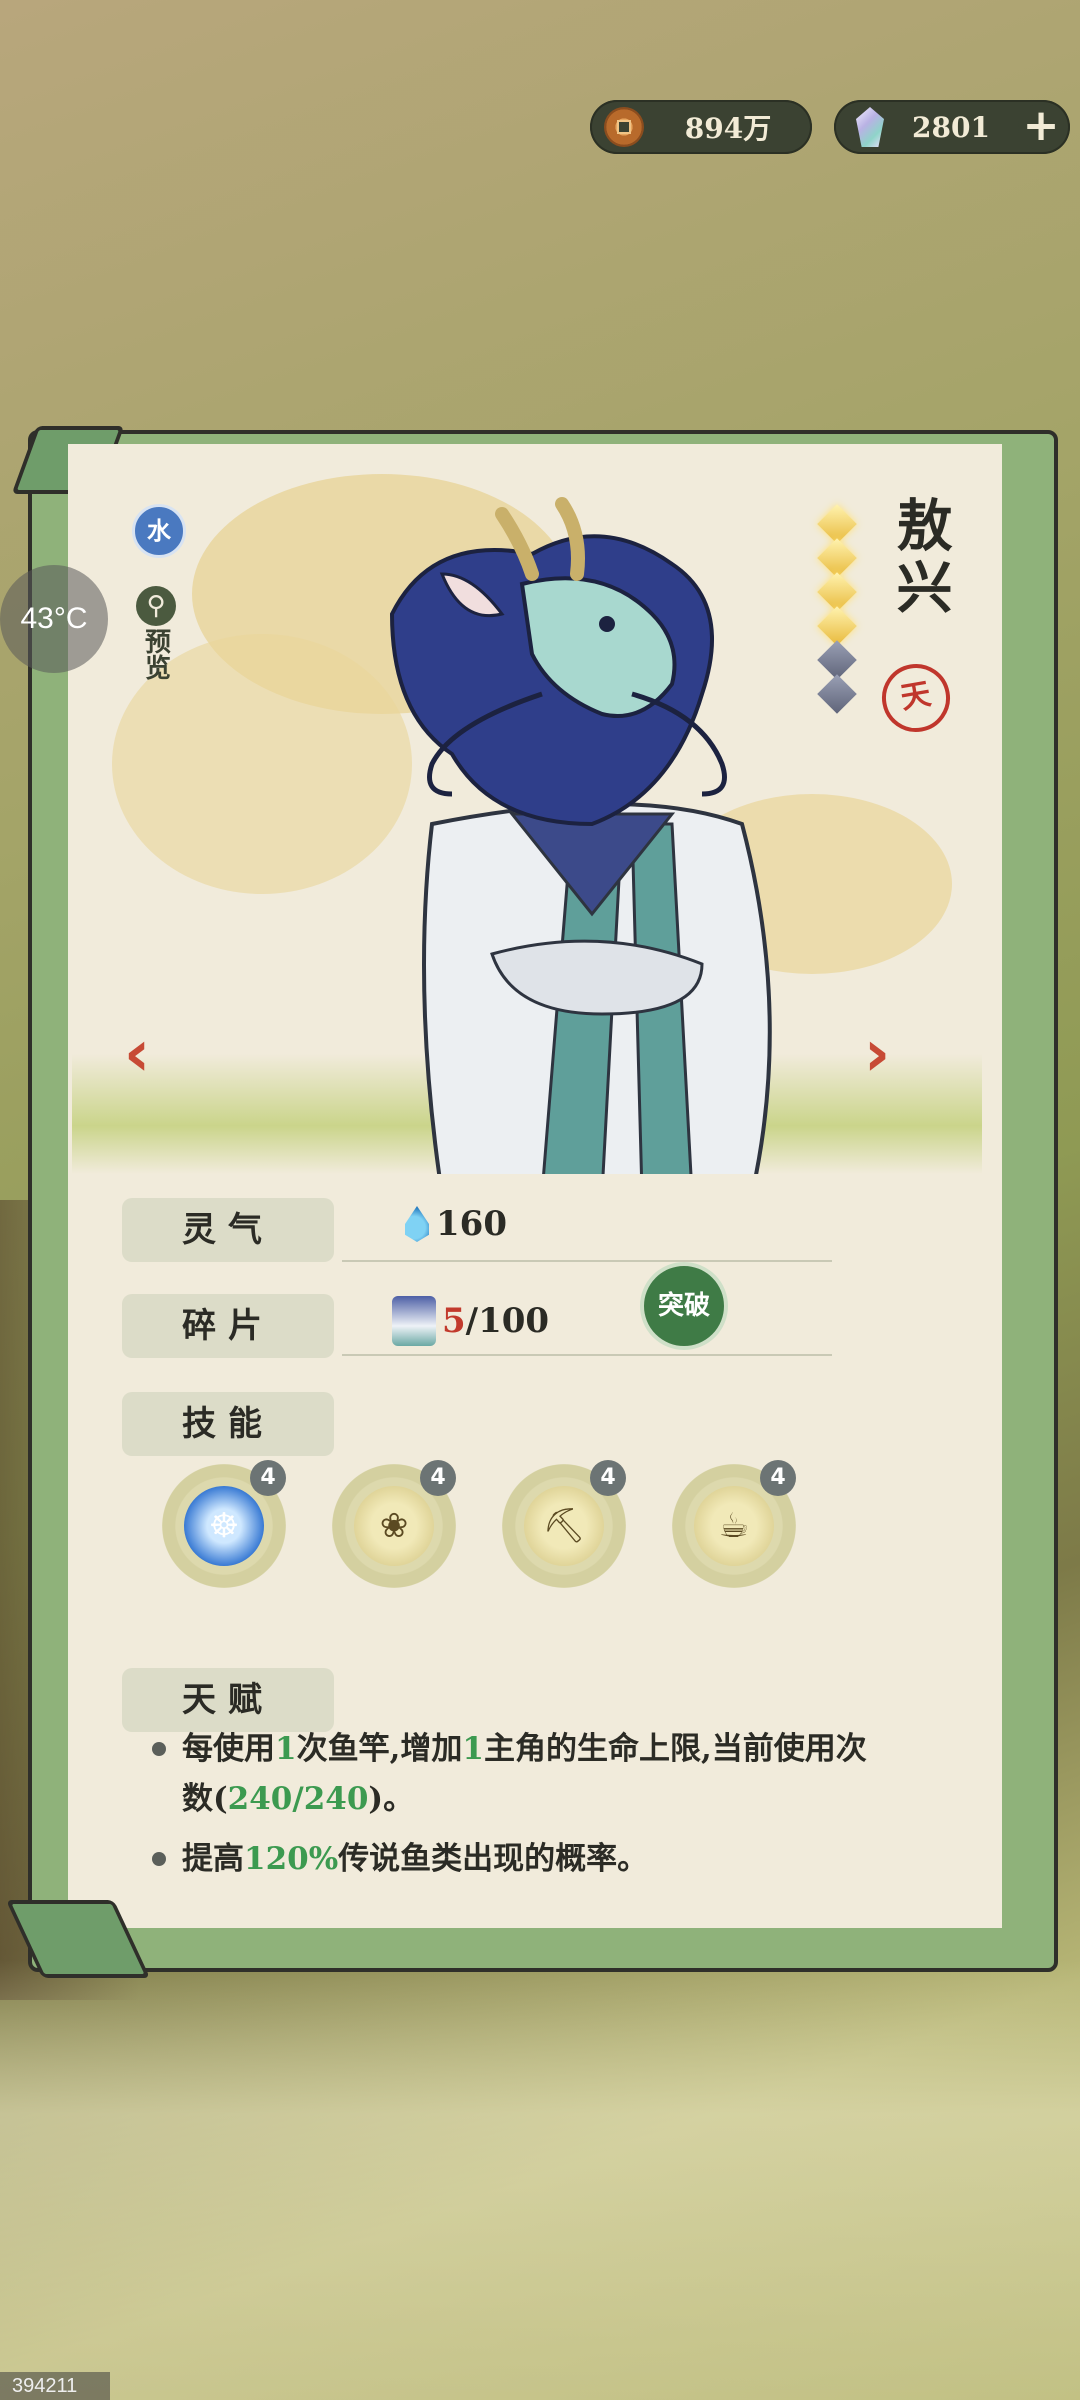 The image size is (1080, 2400). Describe the element at coordinates (55, 2386) in the screenshot. I see `build-id: 394211` at that location.